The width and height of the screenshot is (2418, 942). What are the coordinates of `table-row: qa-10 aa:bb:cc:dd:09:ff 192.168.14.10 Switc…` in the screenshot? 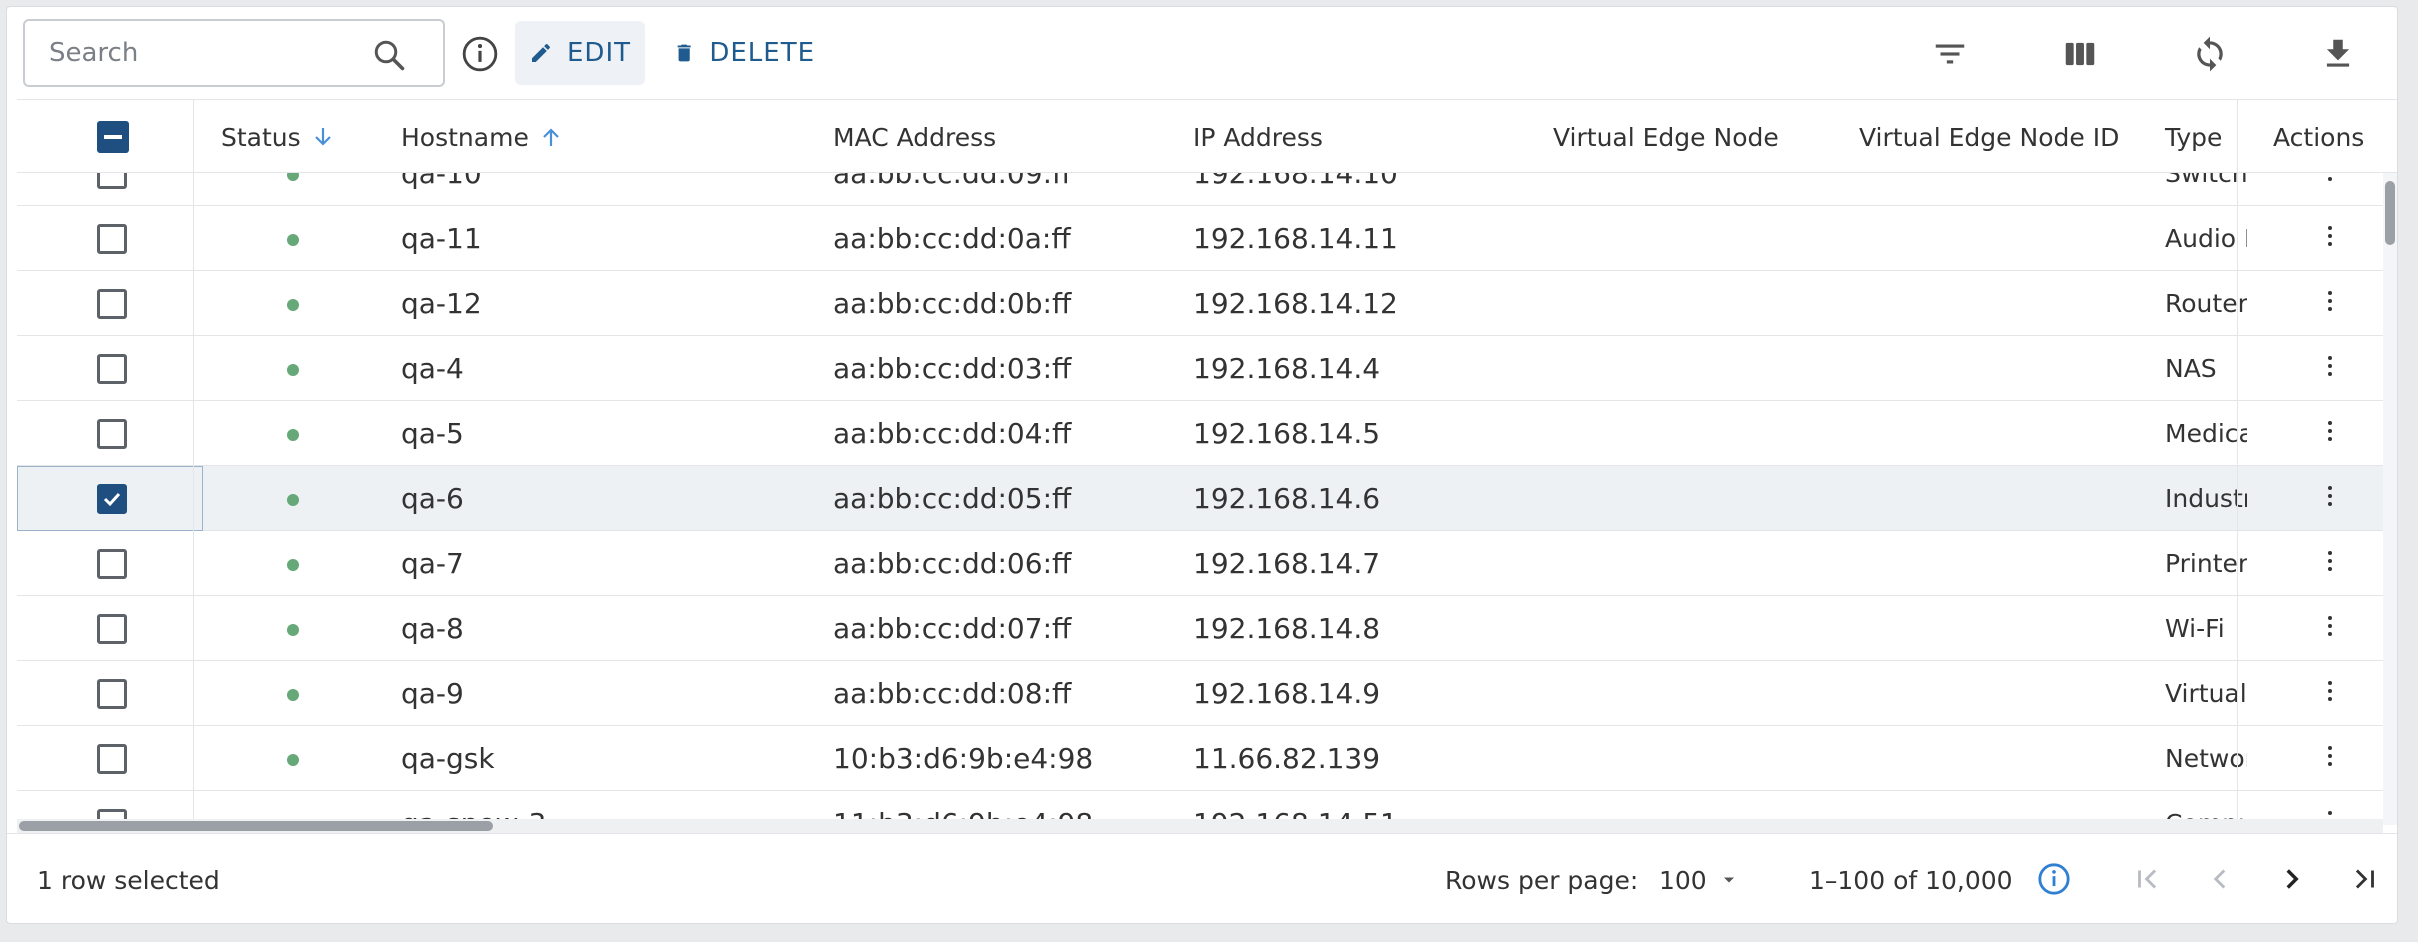 It's located at (1202, 189).